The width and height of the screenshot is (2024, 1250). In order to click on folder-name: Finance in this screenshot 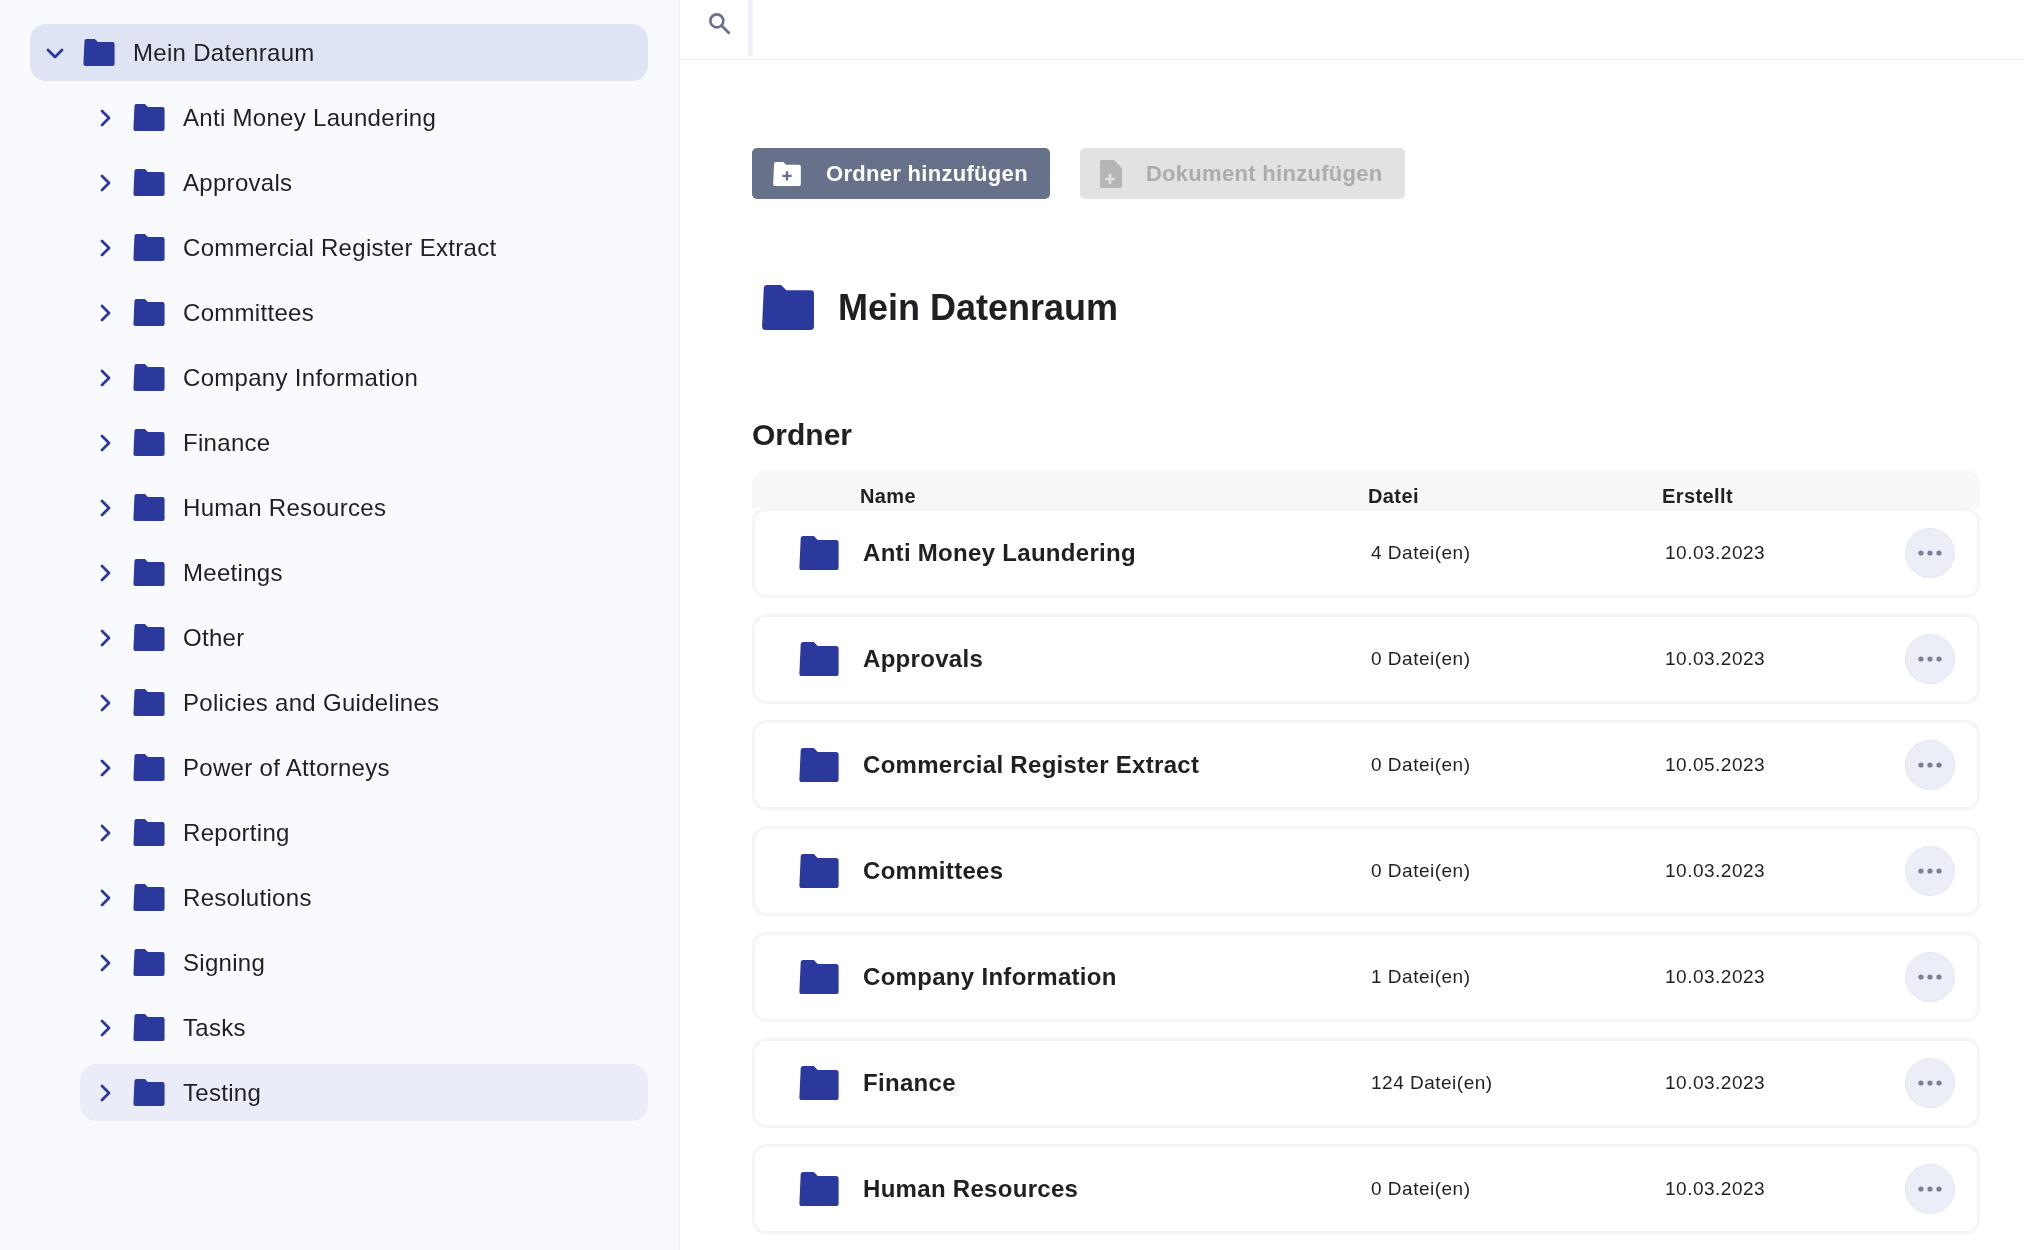, I will do `click(910, 1083)`.